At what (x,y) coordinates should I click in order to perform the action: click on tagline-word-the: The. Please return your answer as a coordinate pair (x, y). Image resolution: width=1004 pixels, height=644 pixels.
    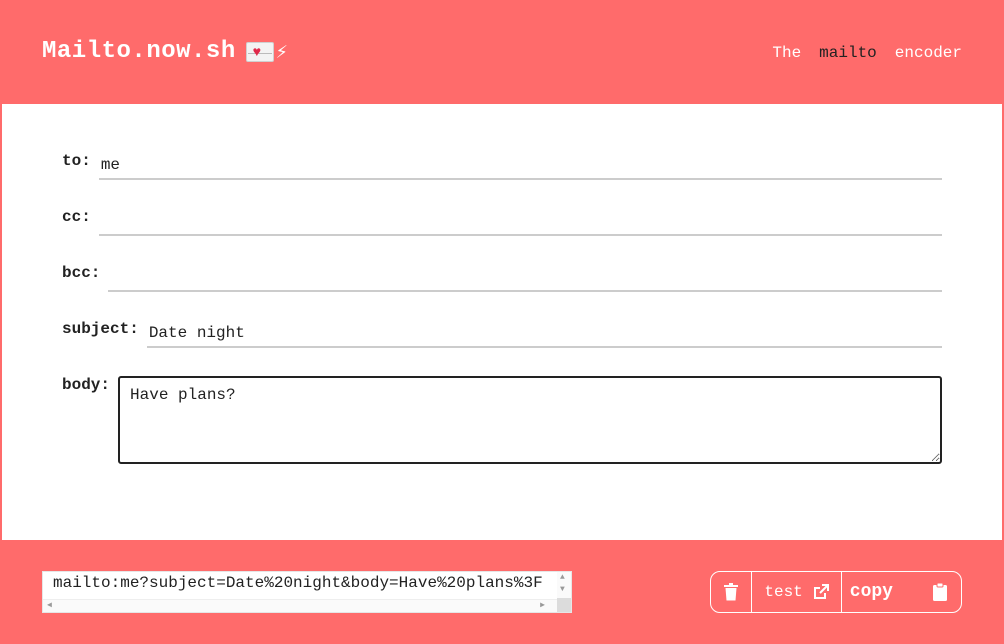
    Looking at the image, I should click on (787, 53).